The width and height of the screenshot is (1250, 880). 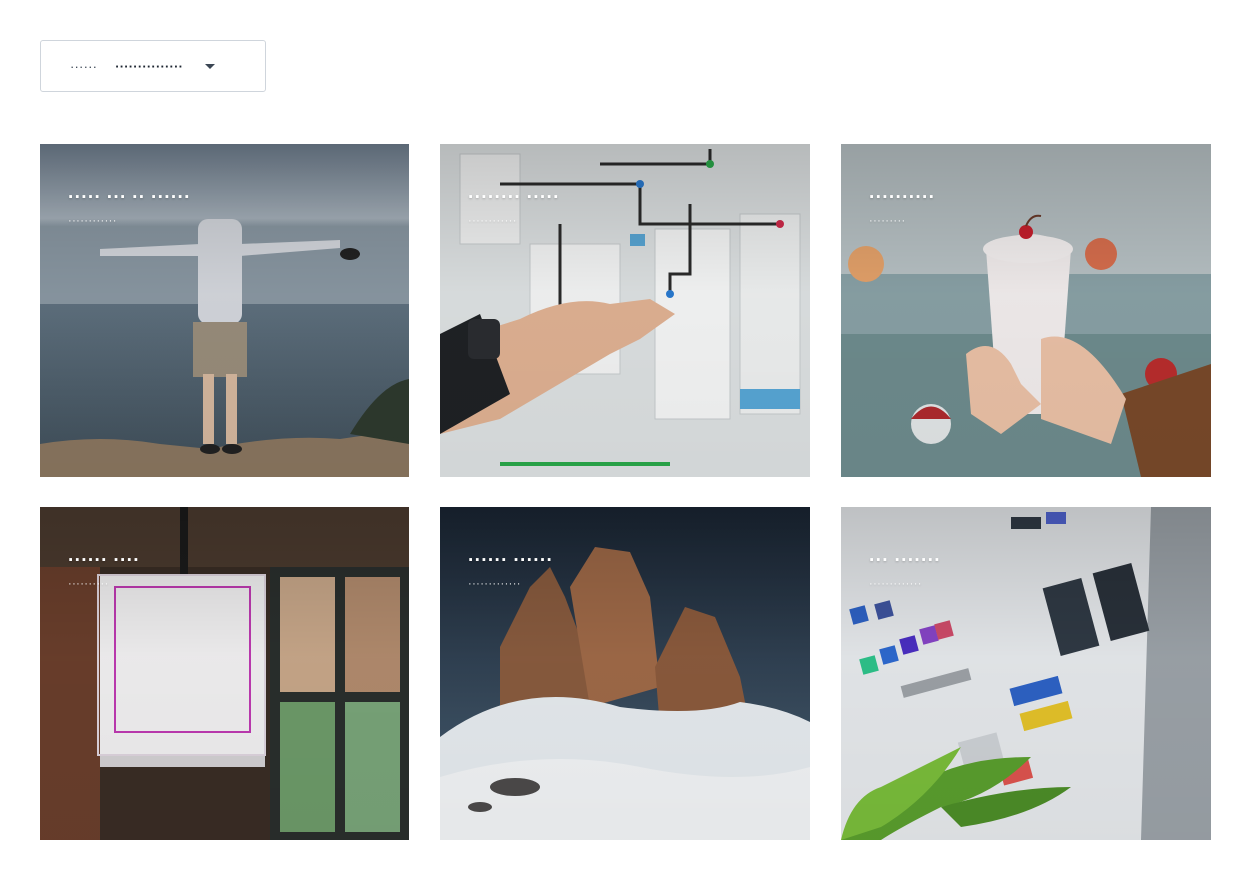 What do you see at coordinates (149, 66) in the screenshot?
I see `sort-selected-value: ···············` at bounding box center [149, 66].